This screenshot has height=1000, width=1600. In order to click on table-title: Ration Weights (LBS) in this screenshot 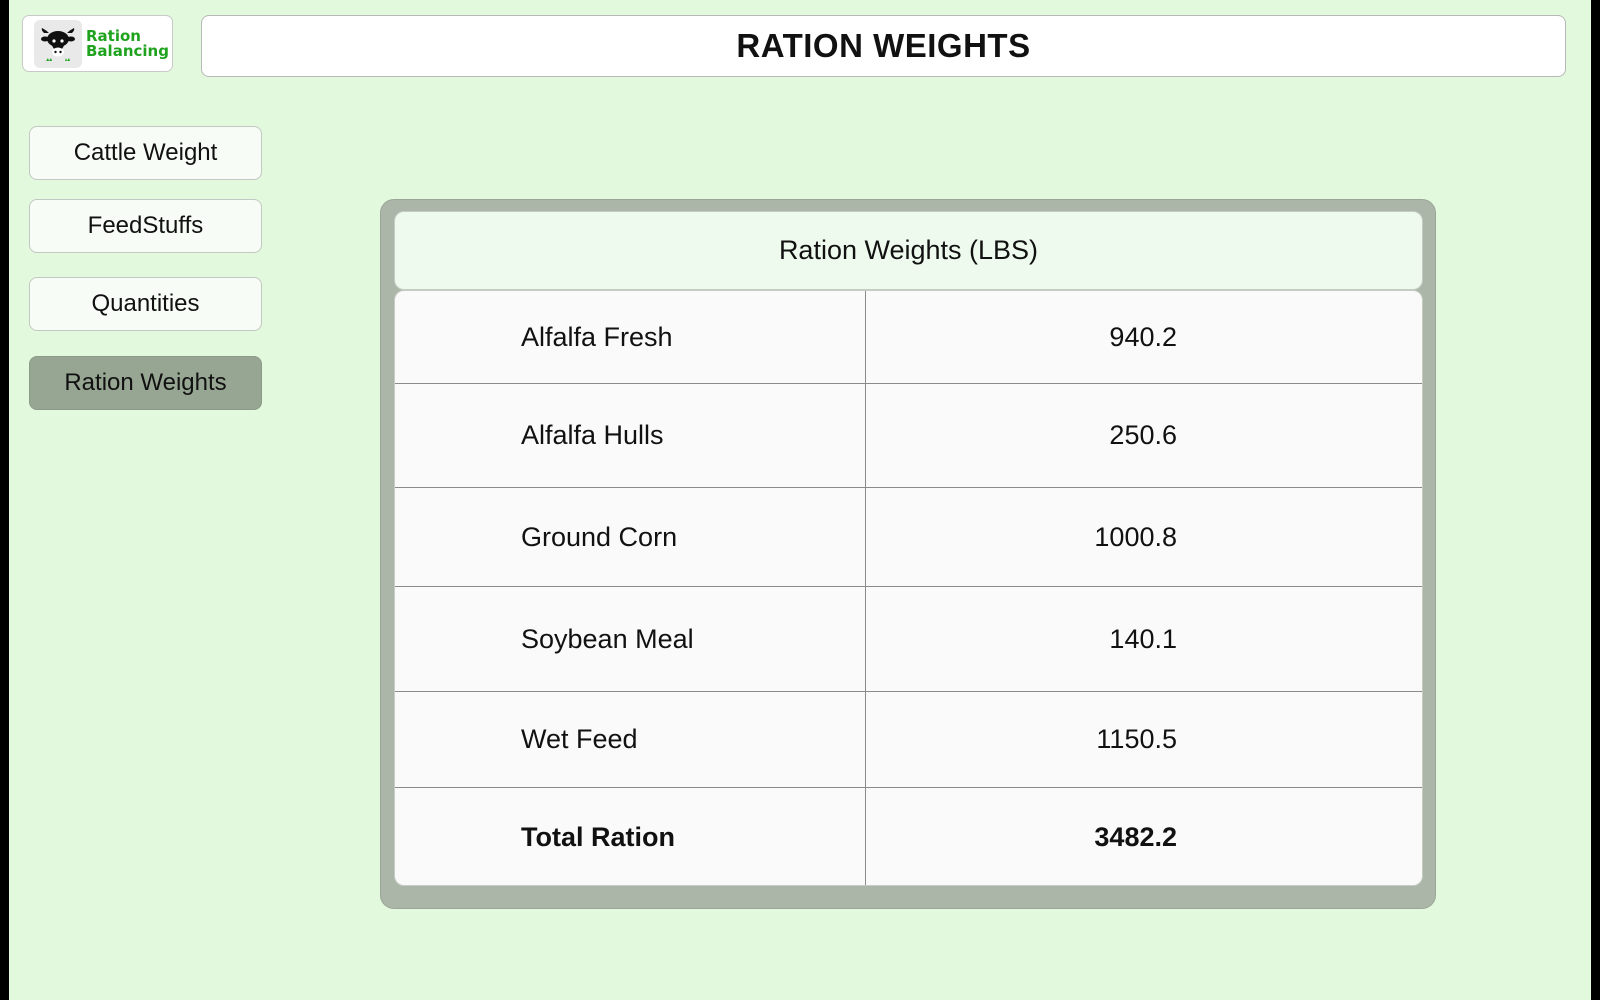, I will do `click(908, 250)`.